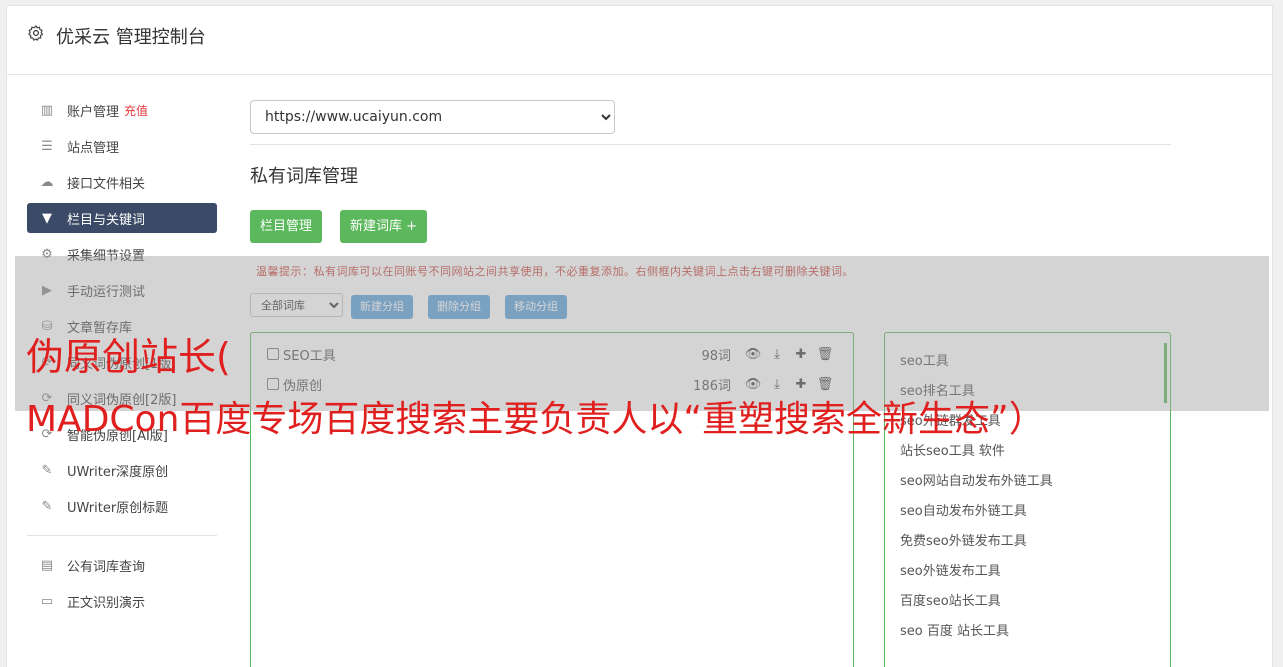 This screenshot has width=1283, height=667. I want to click on keyword-item: 免费seo外链发布工具, so click(963, 539).